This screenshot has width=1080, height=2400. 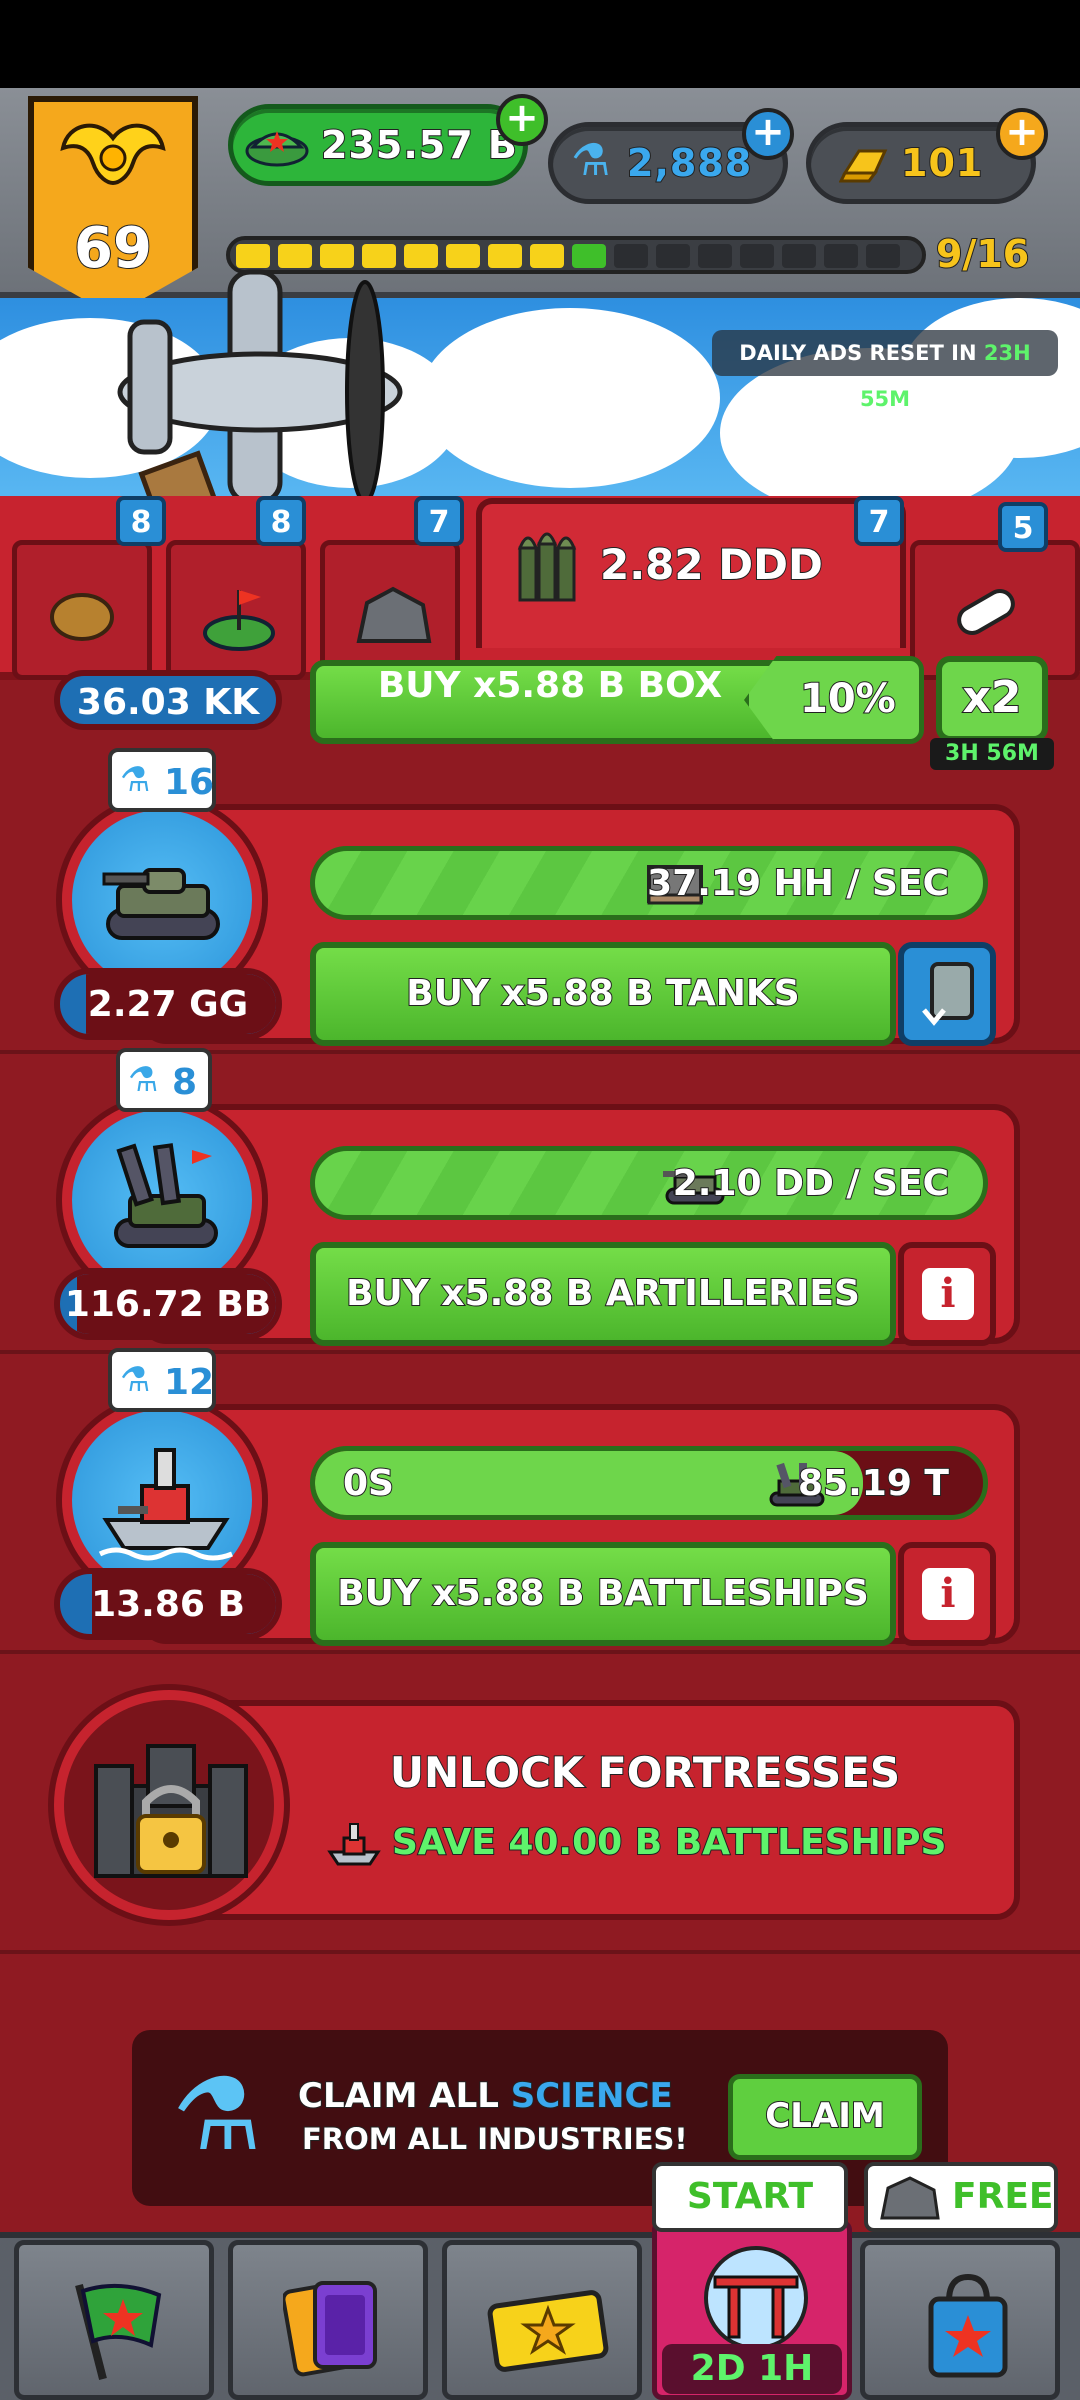 What do you see at coordinates (968, 2325) in the screenshot?
I see `shopping-bag-icon` at bounding box center [968, 2325].